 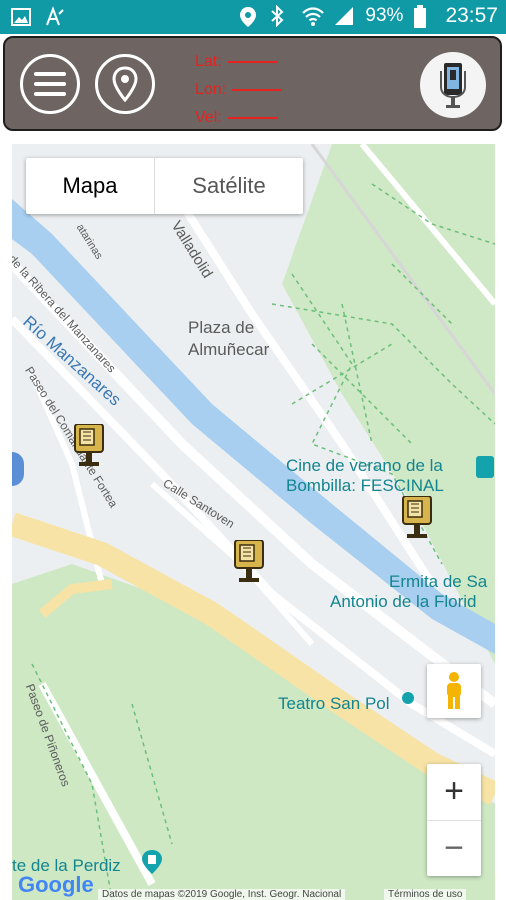 I want to click on google-logo: Google, so click(x=56, y=884).